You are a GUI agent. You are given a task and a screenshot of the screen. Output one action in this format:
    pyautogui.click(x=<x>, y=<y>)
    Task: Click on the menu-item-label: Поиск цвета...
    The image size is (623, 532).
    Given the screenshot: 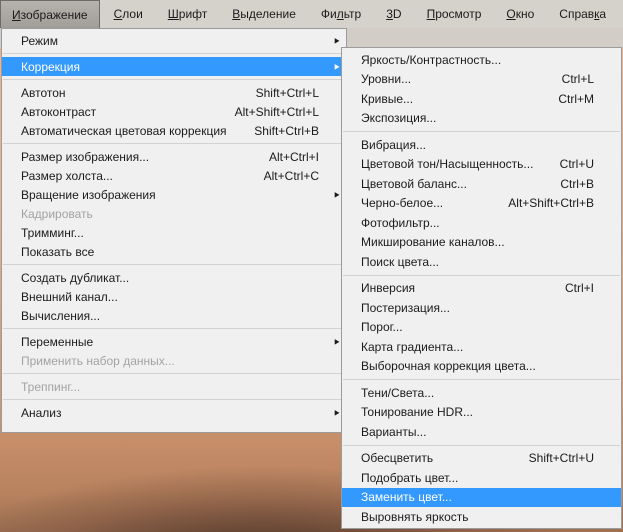 What is the action you would take?
    pyautogui.click(x=400, y=261)
    